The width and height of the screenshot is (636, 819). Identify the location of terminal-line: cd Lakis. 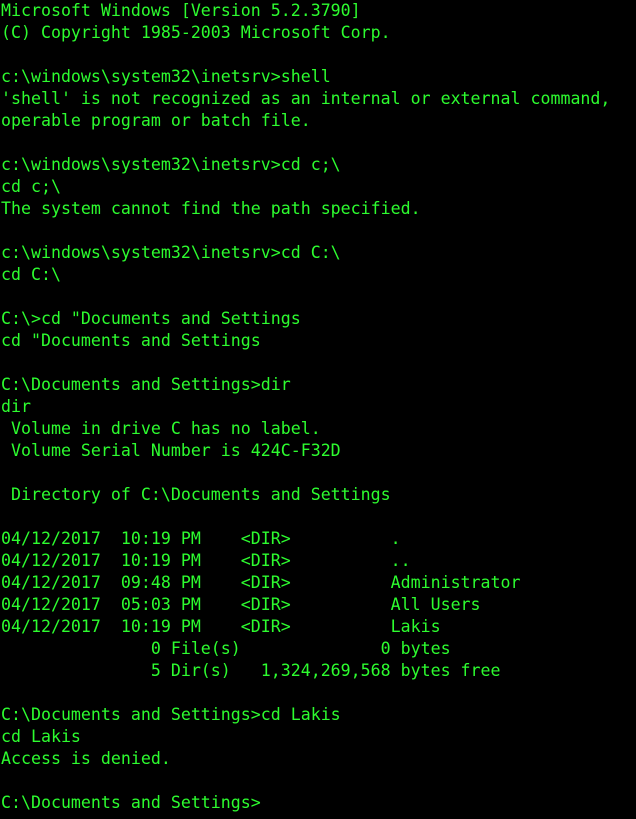
(41, 736).